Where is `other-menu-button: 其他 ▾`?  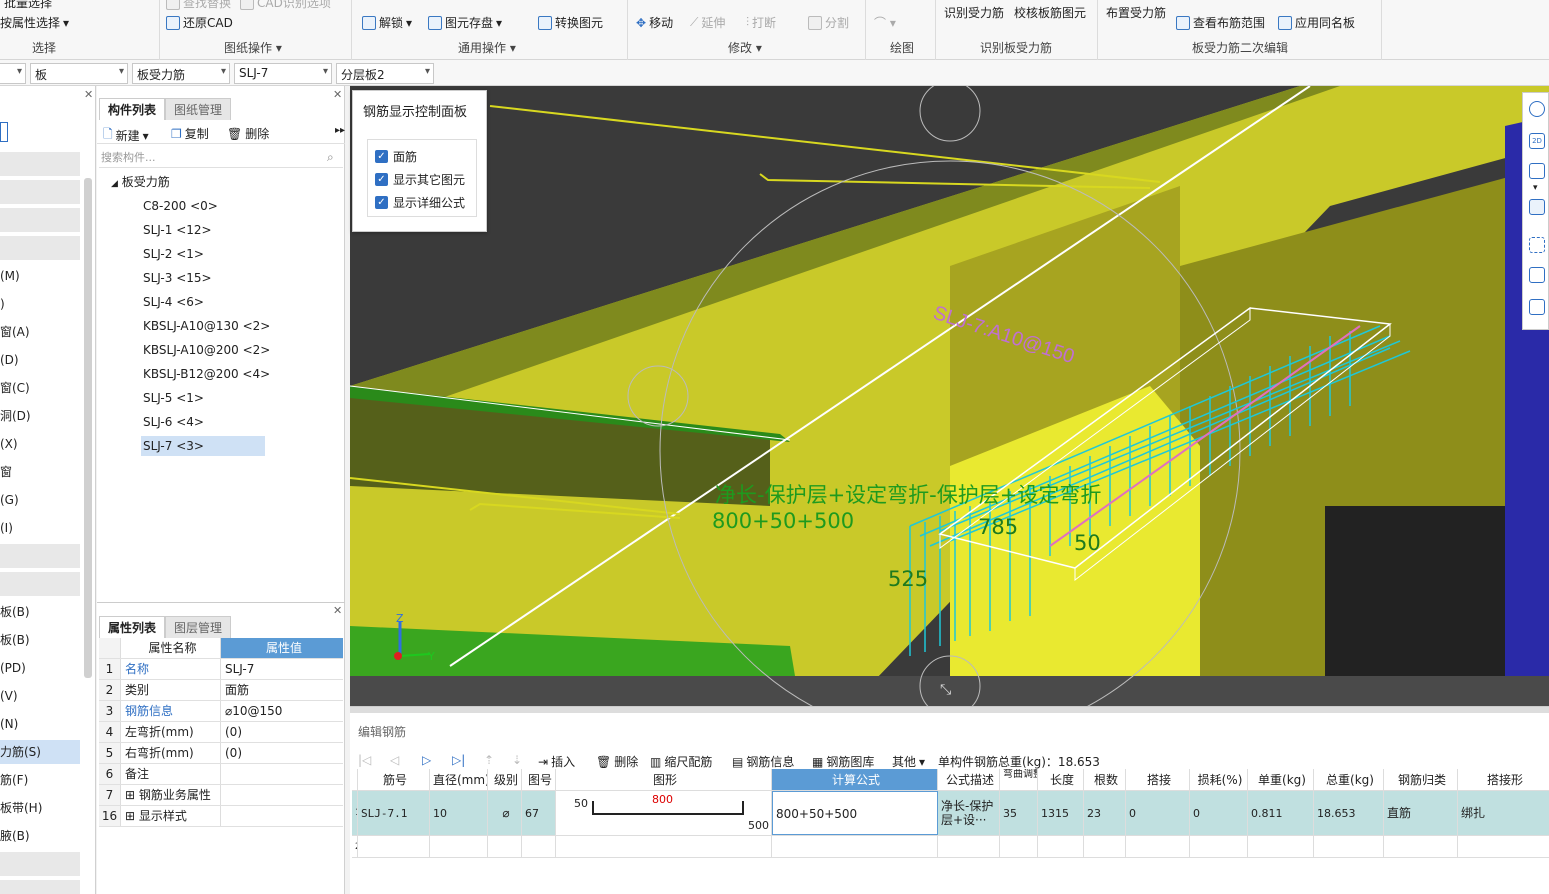
other-menu-button: 其他 ▾ is located at coordinates (908, 761).